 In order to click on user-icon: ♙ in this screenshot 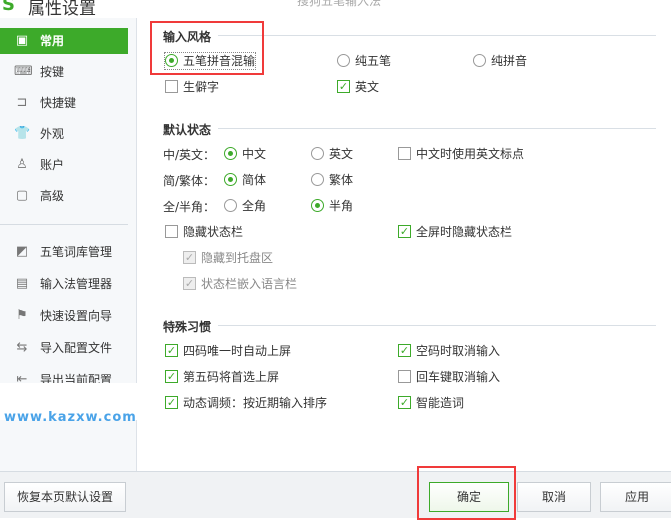, I will do `click(22, 164)`.